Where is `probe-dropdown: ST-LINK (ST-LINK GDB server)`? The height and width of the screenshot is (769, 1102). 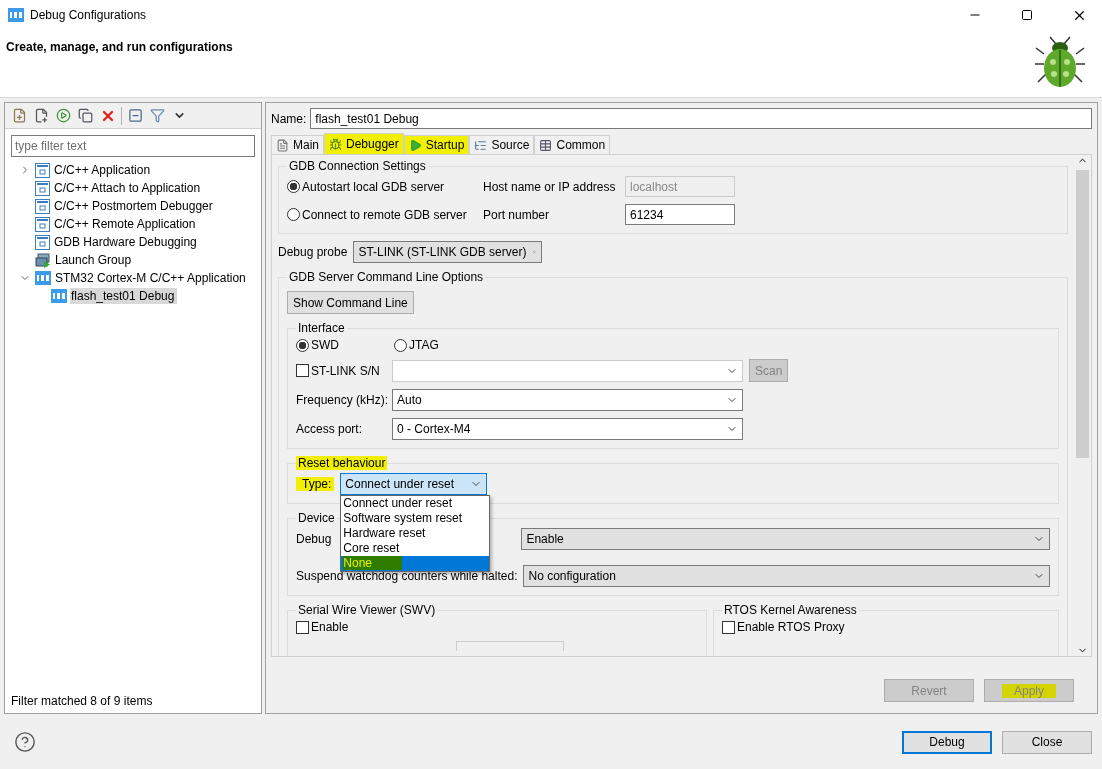
probe-dropdown: ST-LINK (ST-LINK GDB server) is located at coordinates (448, 252).